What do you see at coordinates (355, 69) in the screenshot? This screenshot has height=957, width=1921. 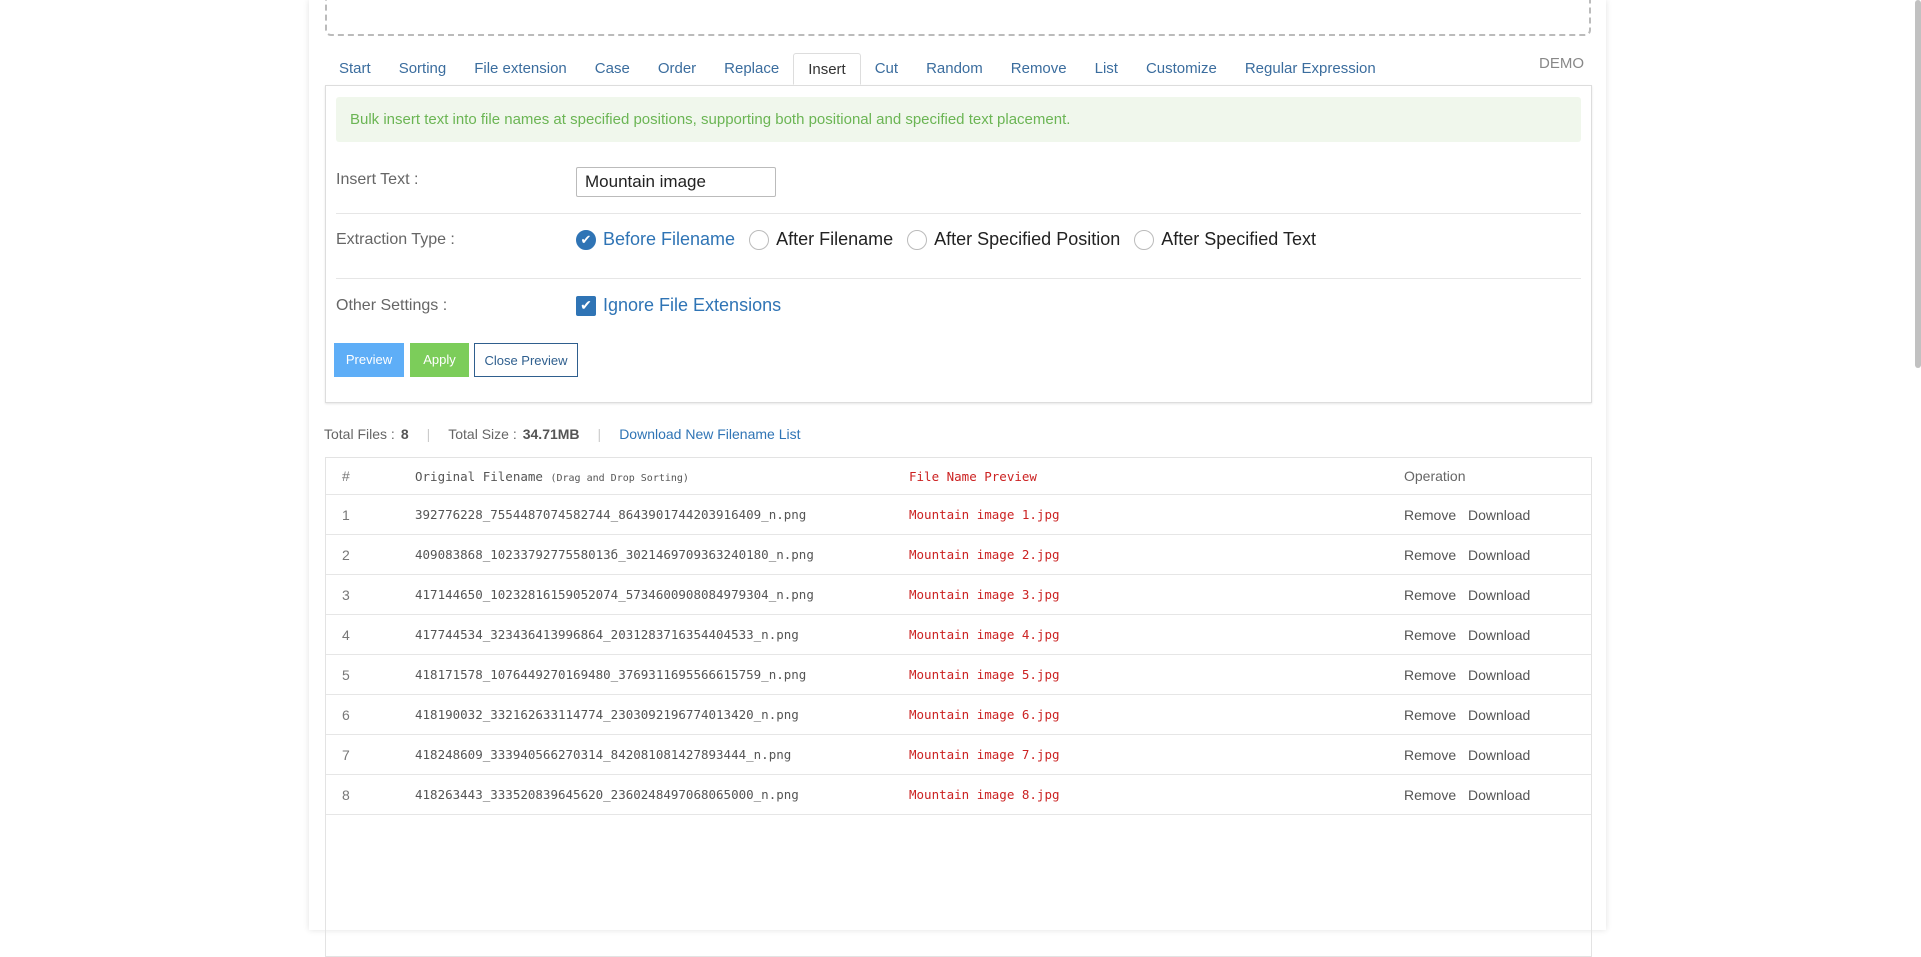 I see `tab-start: Start` at bounding box center [355, 69].